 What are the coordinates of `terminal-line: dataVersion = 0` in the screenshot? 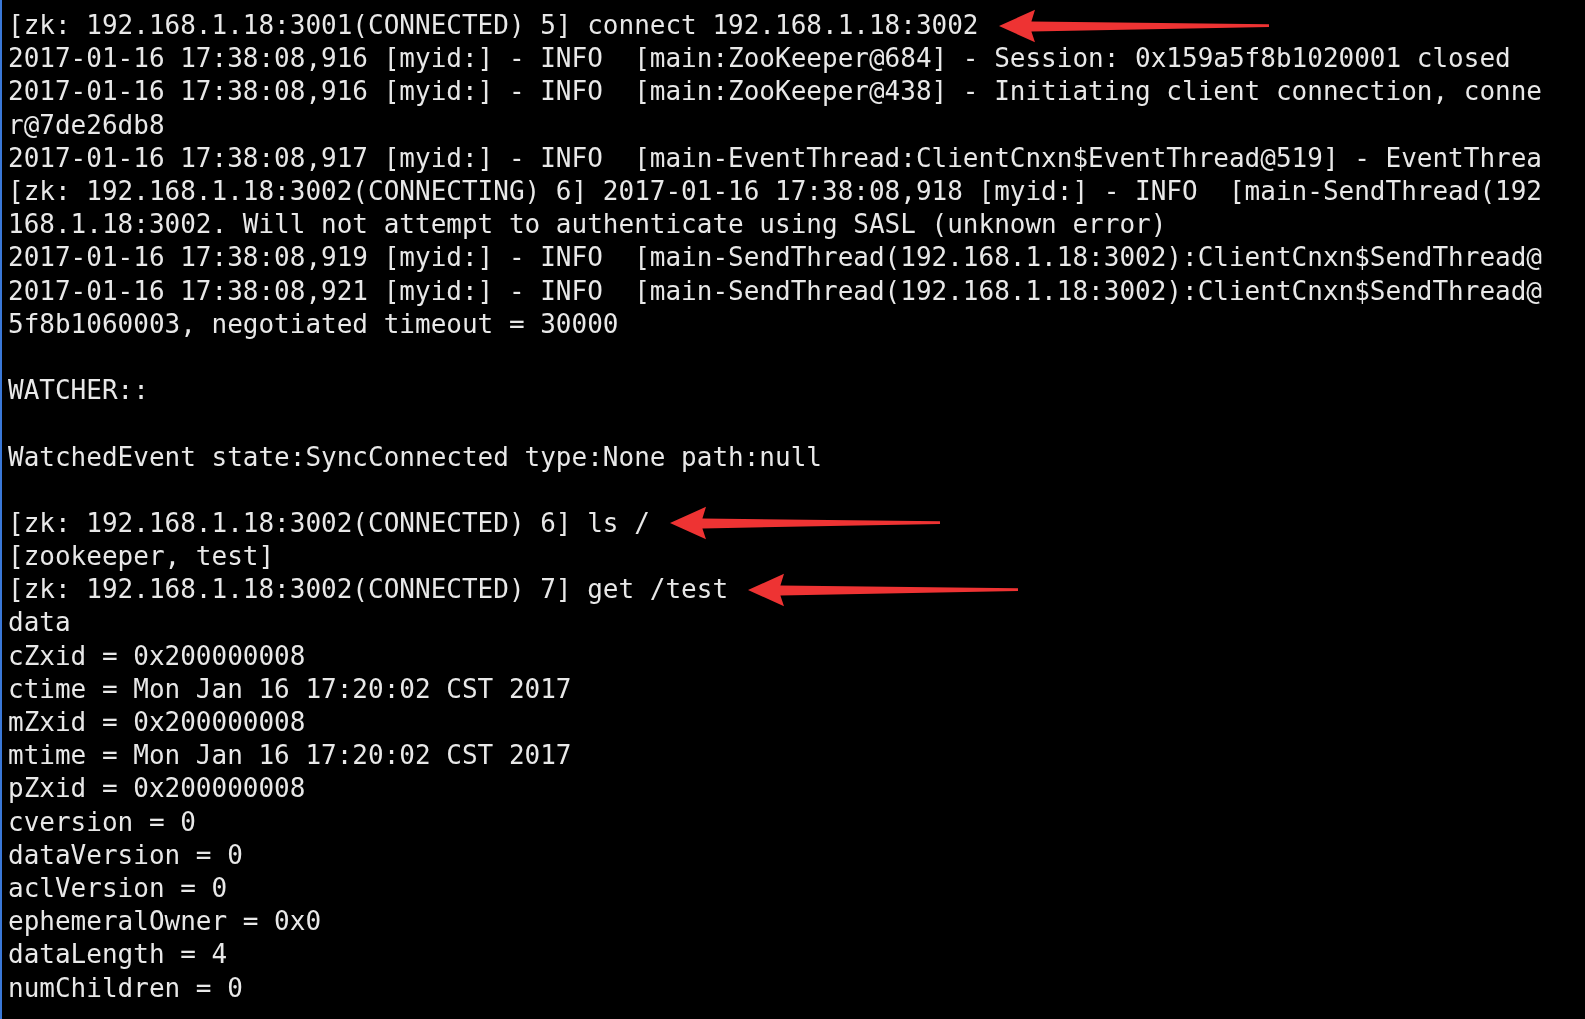 It's located at (125, 855).